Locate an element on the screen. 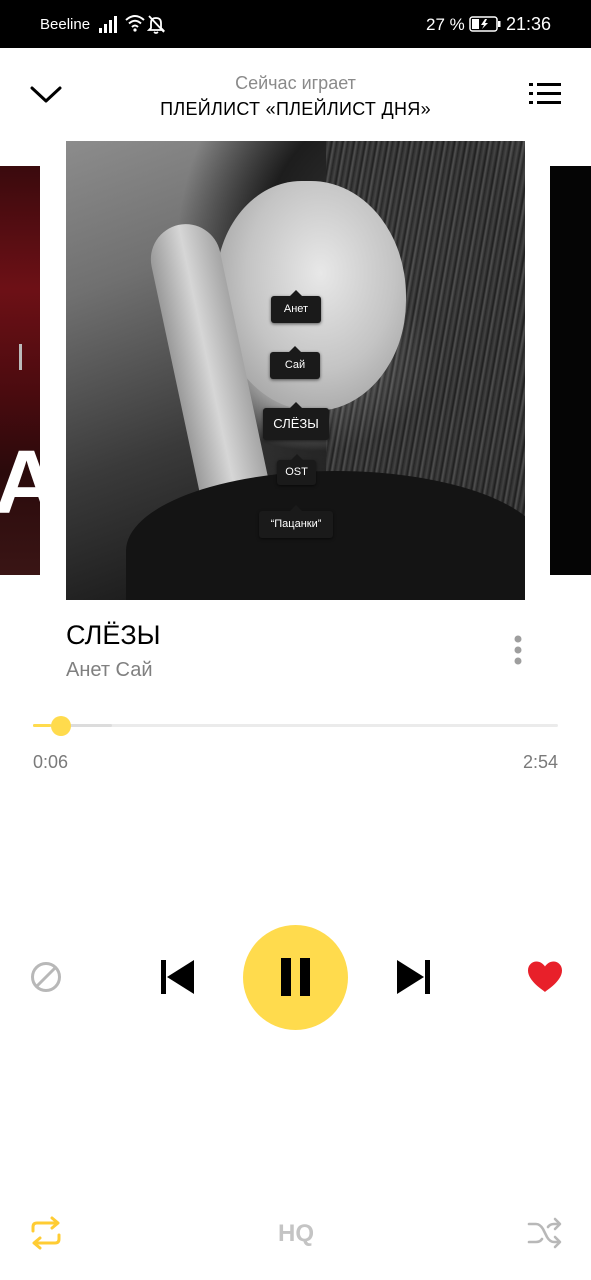 This screenshot has height=1280, width=591. repeat-icon is located at coordinates (46, 1233).